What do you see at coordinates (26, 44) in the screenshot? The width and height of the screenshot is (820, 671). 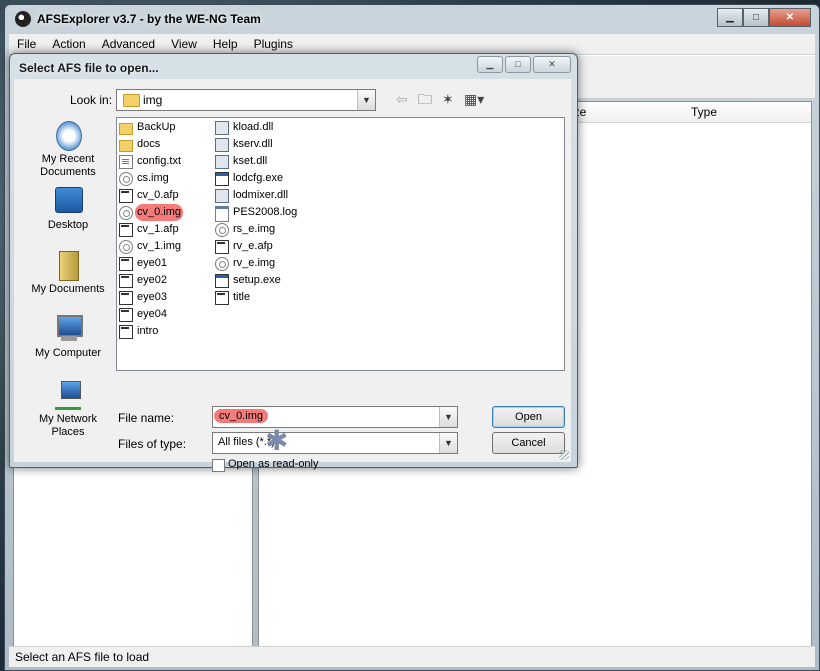 I see `menu-file: File` at bounding box center [26, 44].